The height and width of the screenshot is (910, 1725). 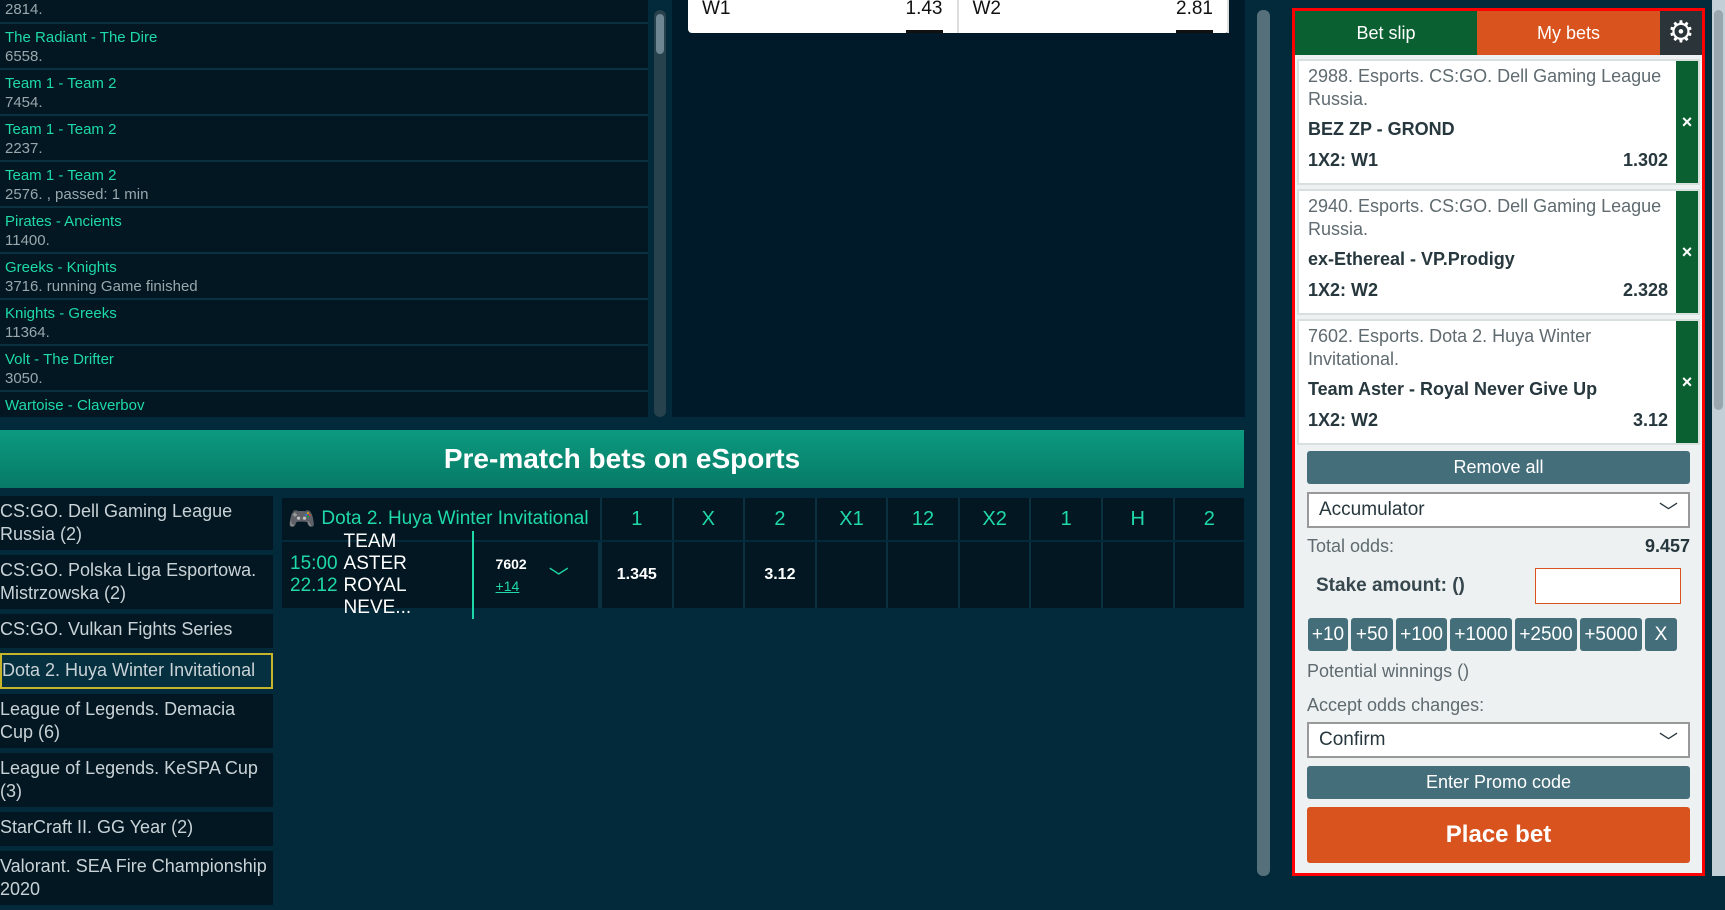 I want to click on bet-type-value: Accumulator, so click(x=1372, y=509).